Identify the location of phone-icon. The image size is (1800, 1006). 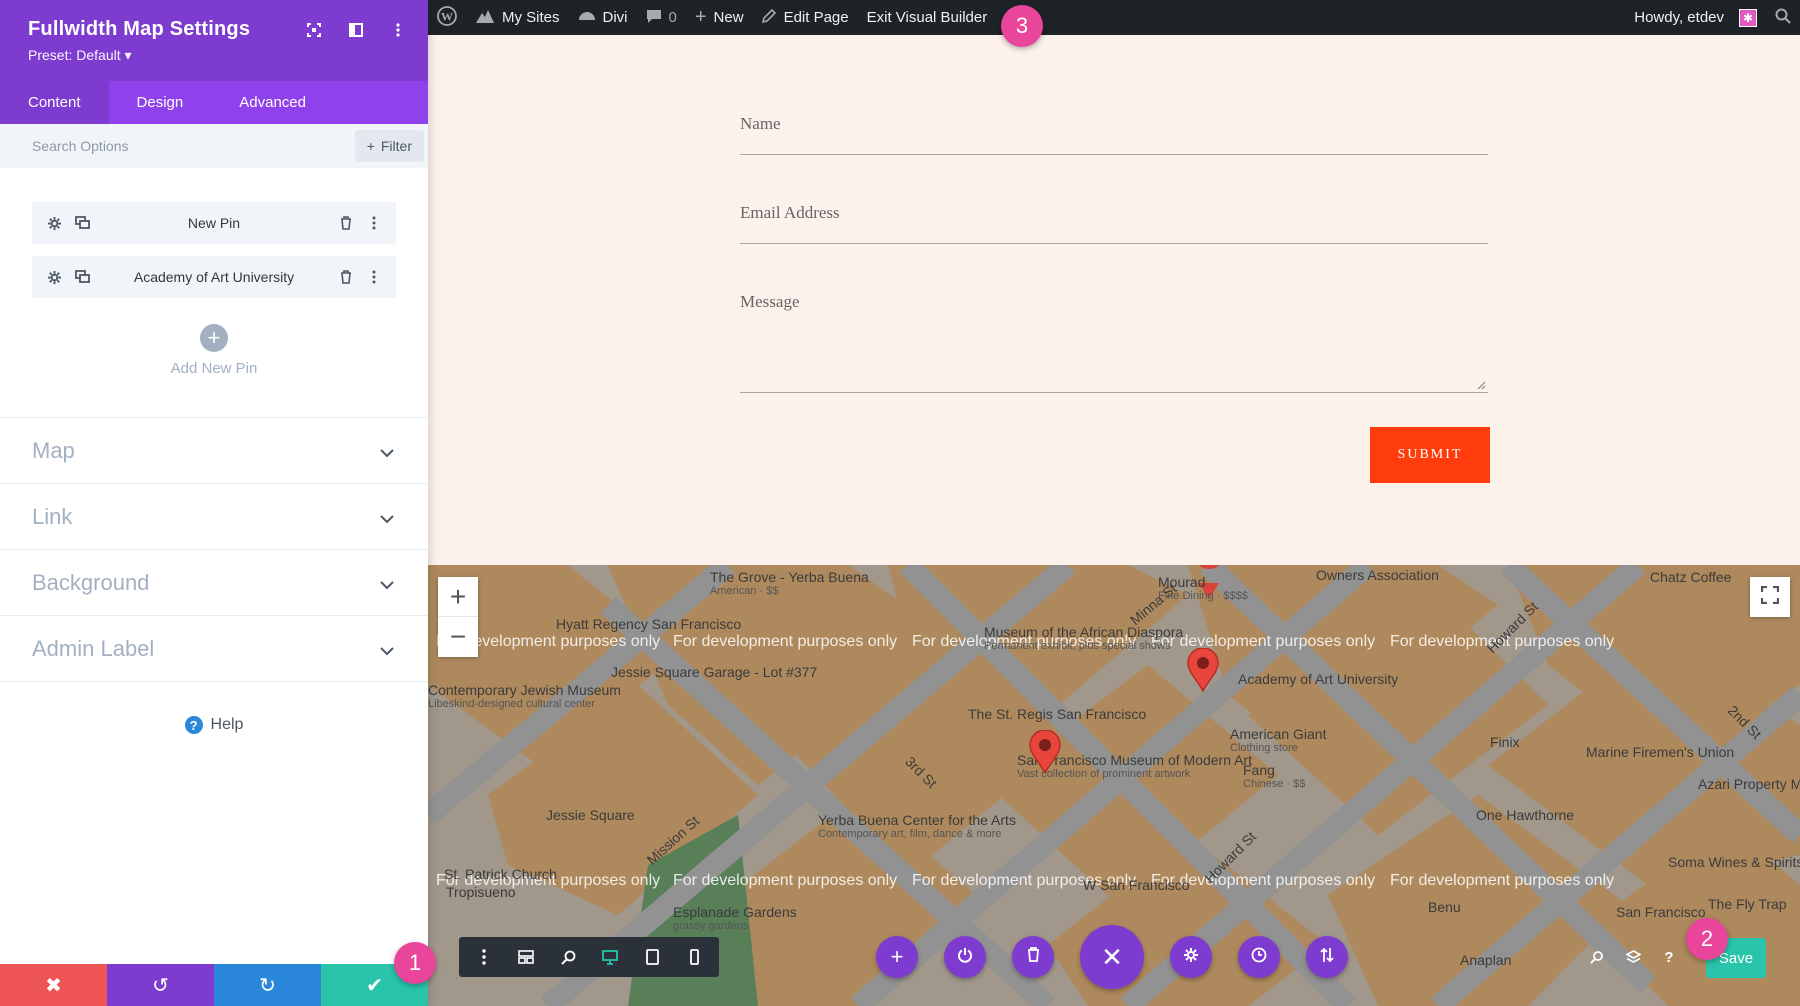
(694, 957).